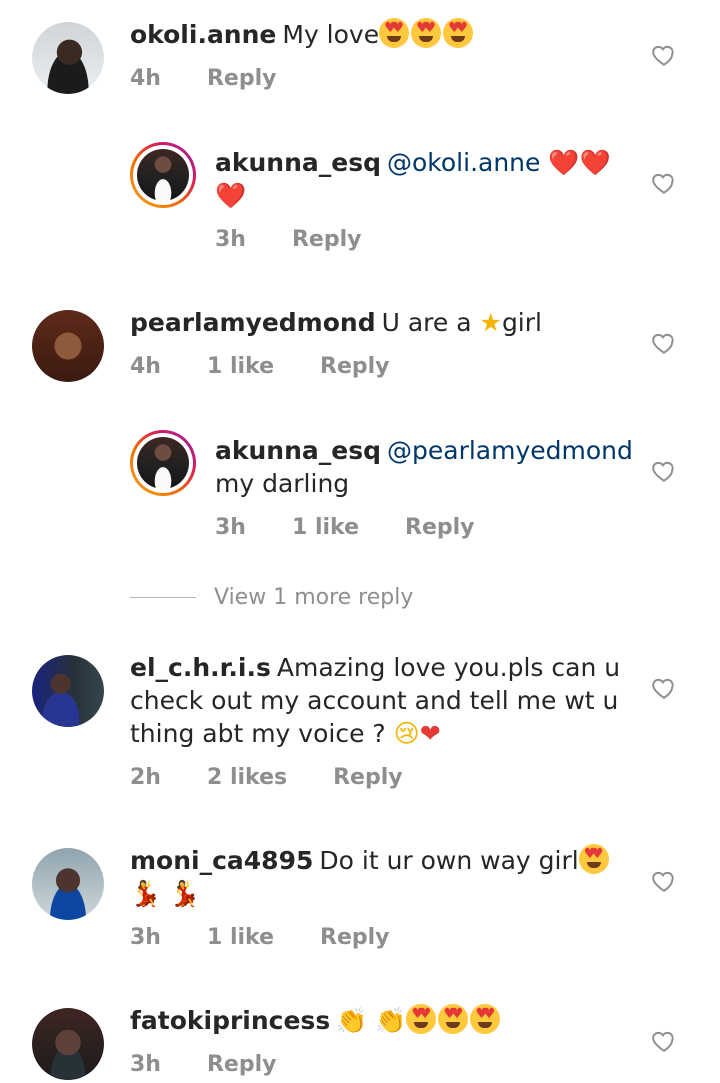  Describe the element at coordinates (221, 860) in the screenshot. I see `comment-username: moni_ca4895` at that location.